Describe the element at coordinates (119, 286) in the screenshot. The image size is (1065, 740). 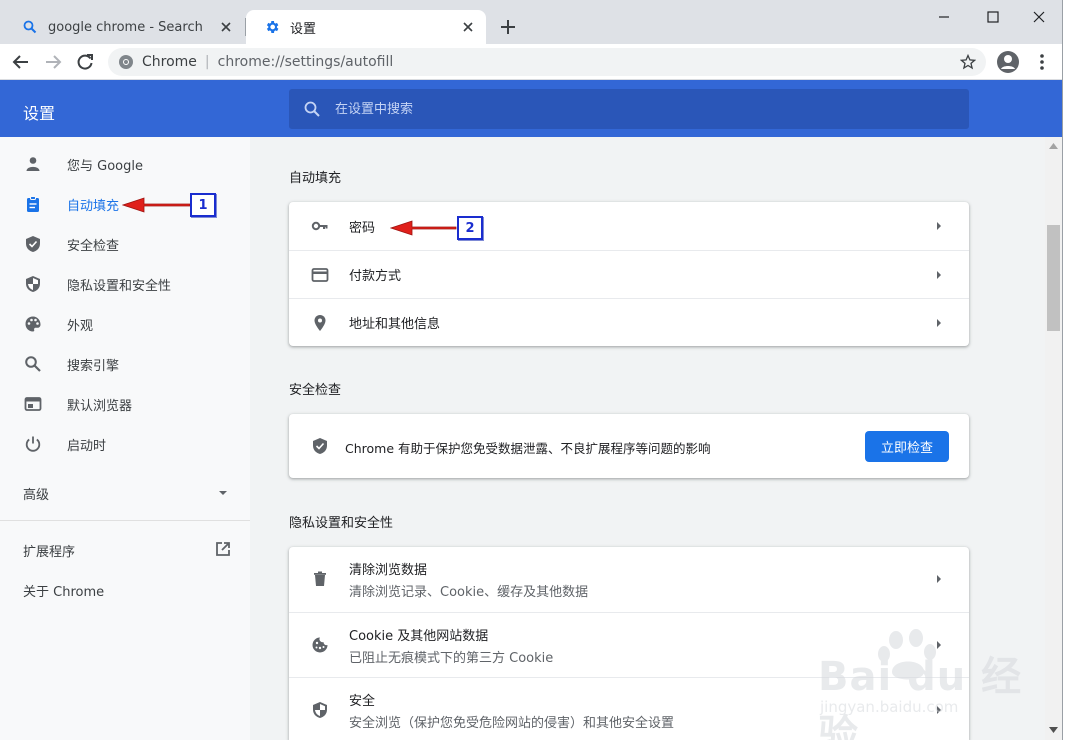
I see `sidebar-item-label: 隐私设置和安全性` at that location.